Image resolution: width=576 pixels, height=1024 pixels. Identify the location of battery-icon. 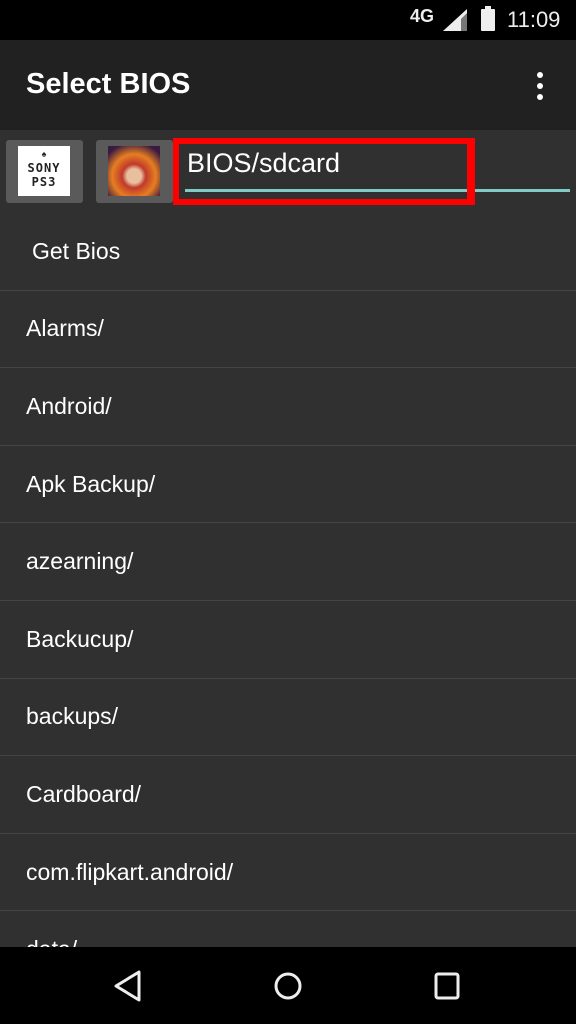
(488, 18).